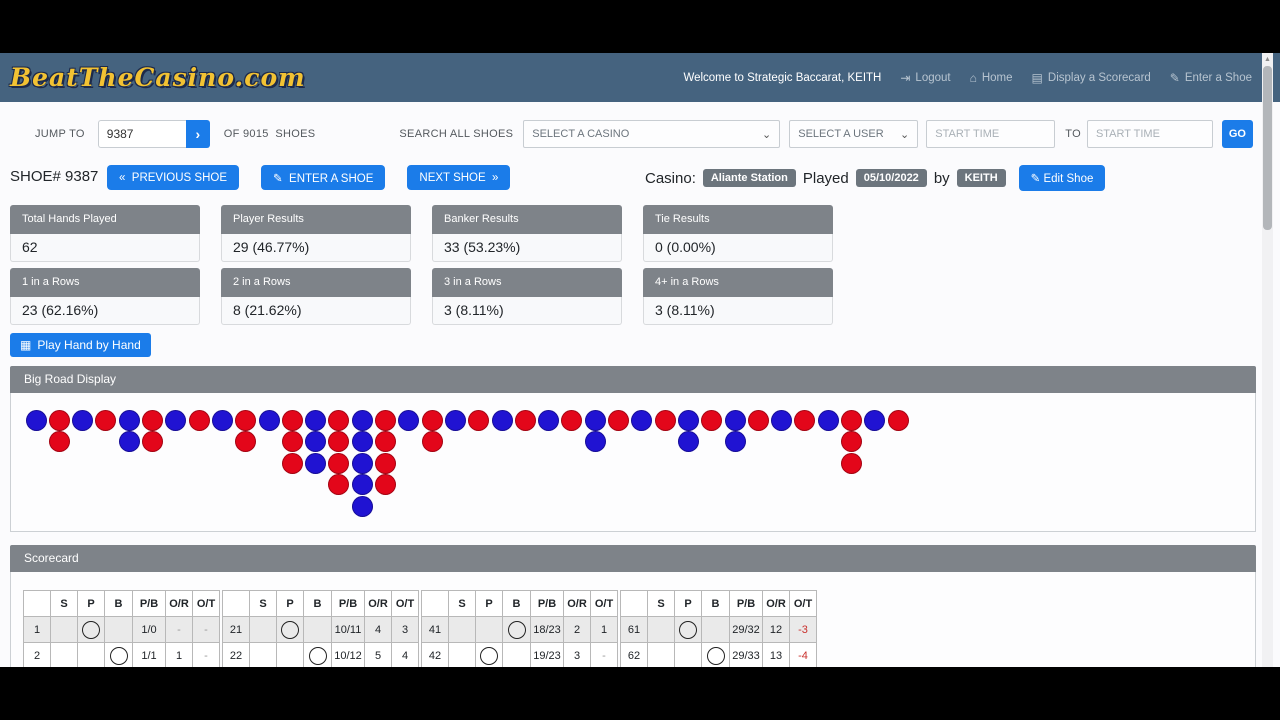  I want to click on scorecard-col-header: B, so click(715, 603).